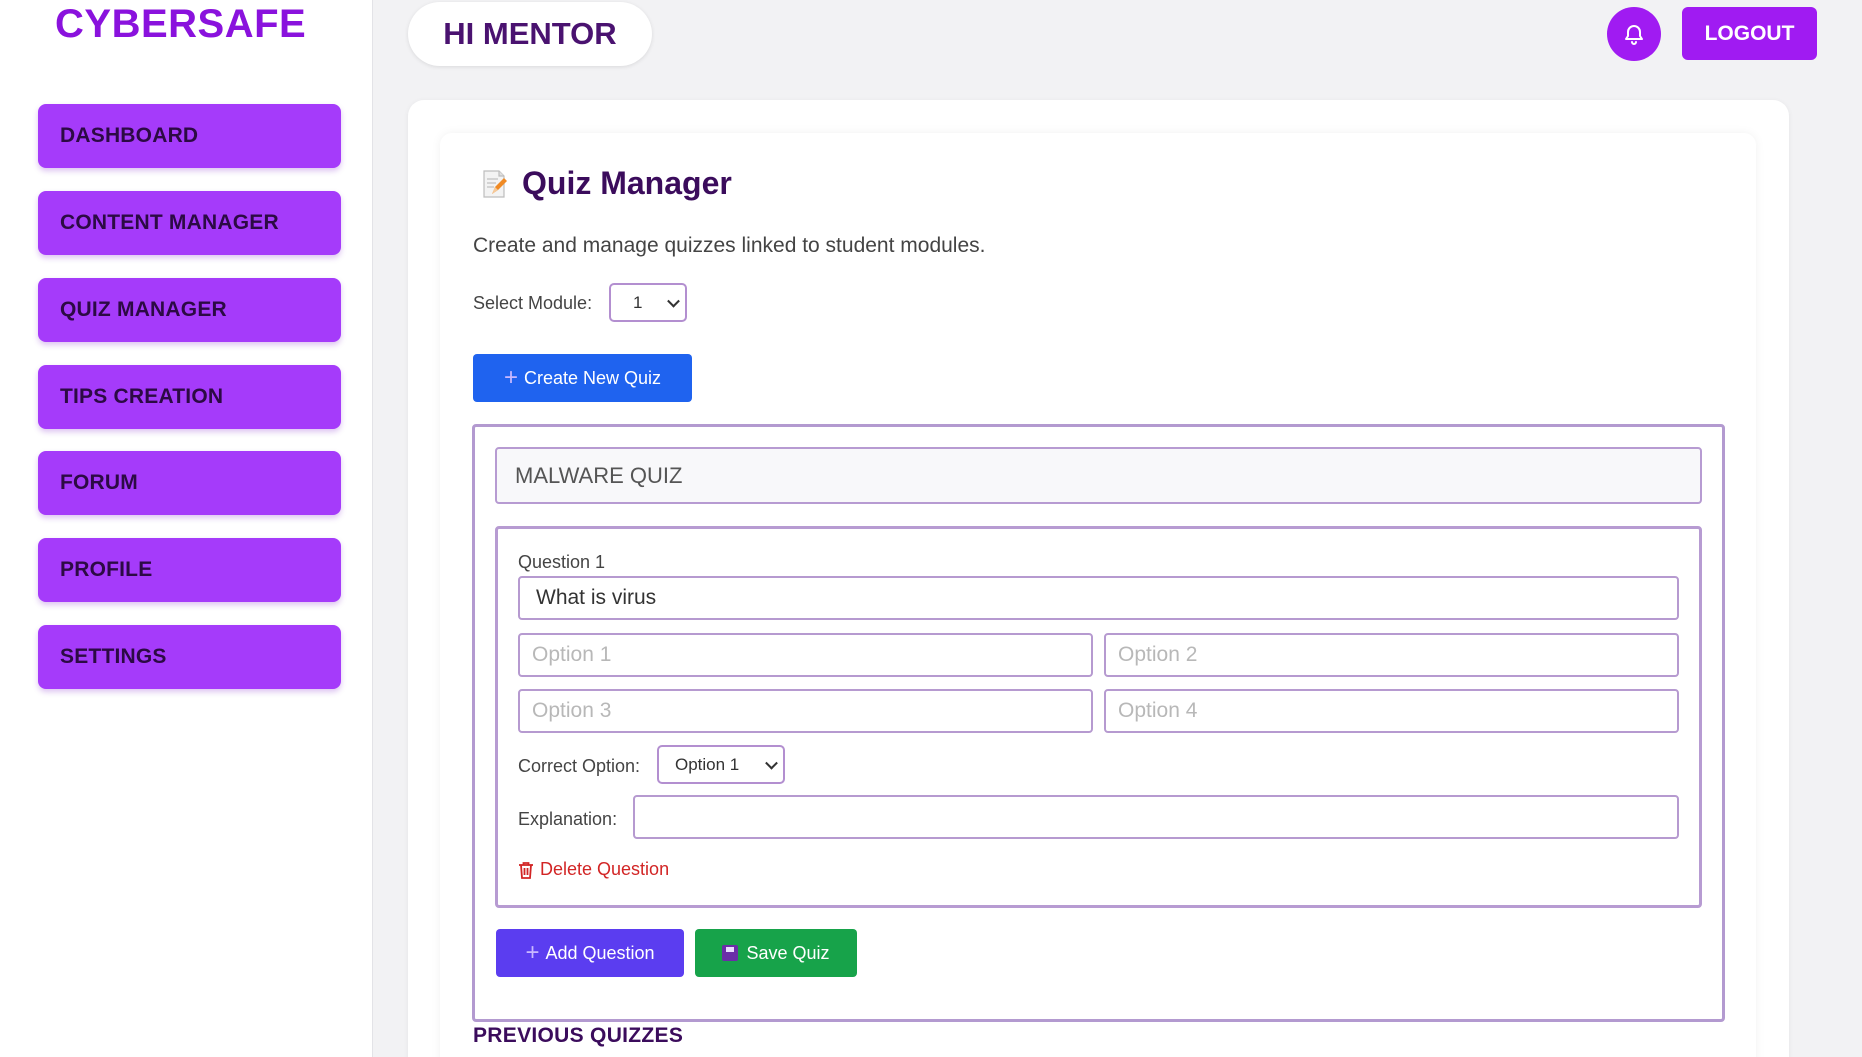  I want to click on logout-button: LOGOUT, so click(1749, 33).